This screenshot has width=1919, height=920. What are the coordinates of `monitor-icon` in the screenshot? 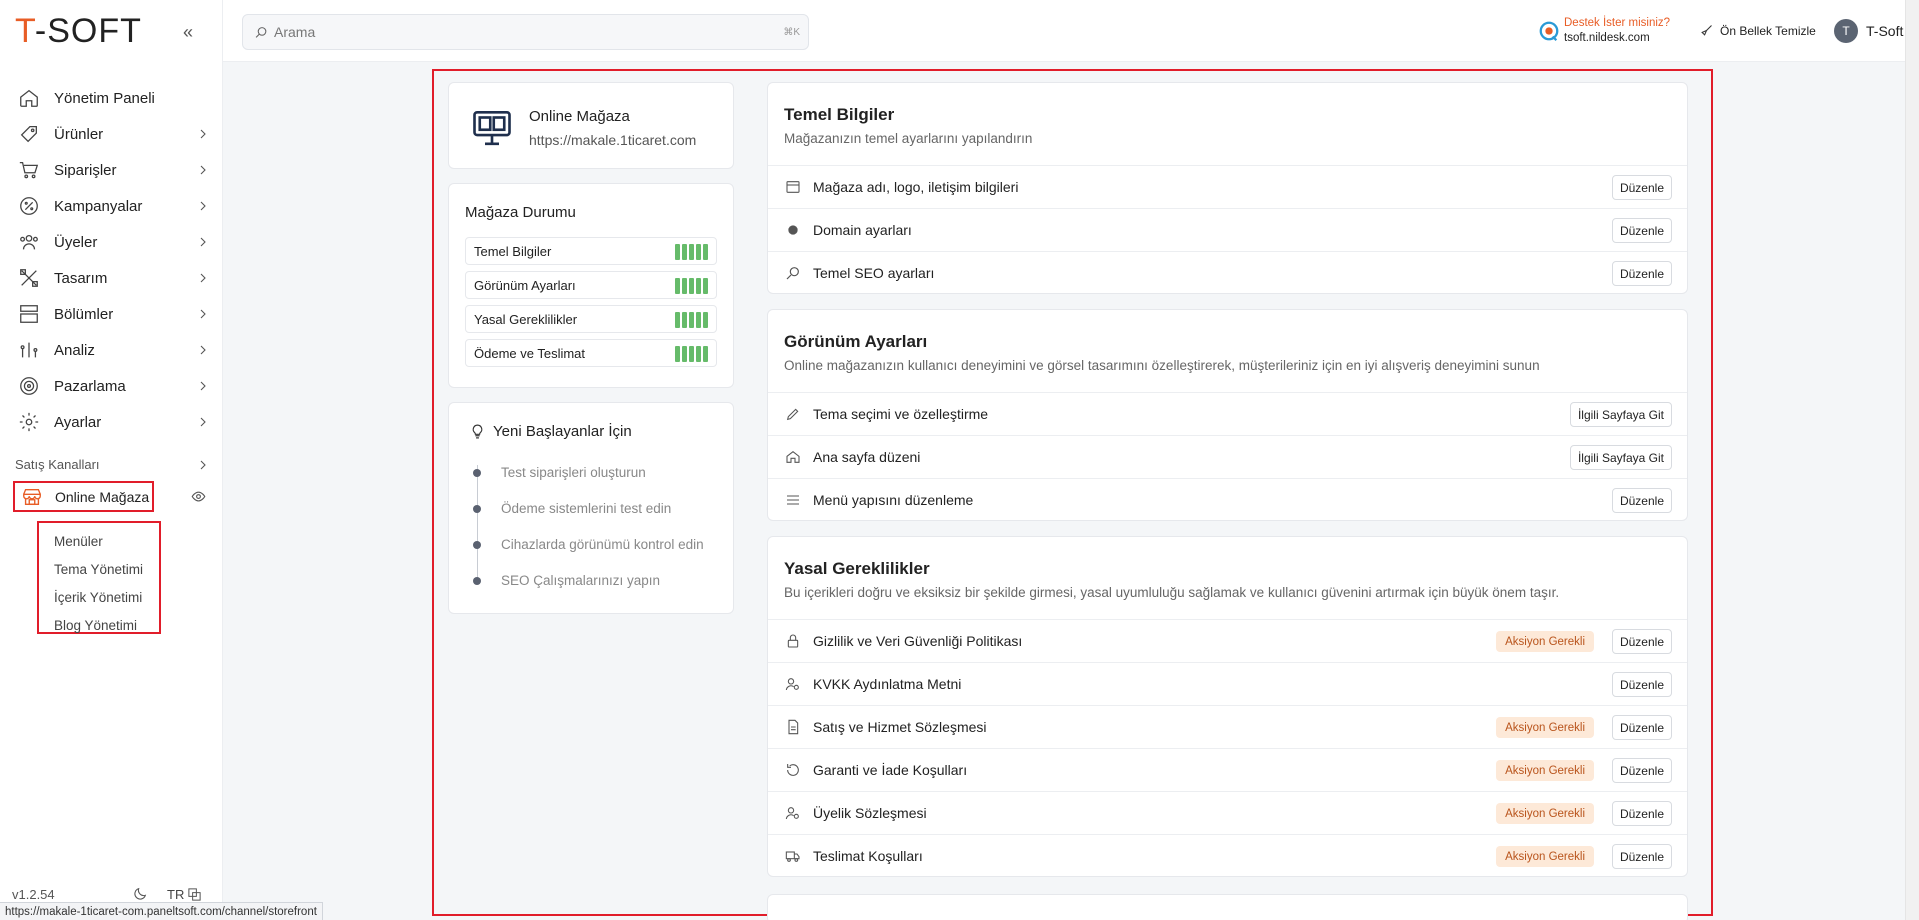 It's located at (492, 128).